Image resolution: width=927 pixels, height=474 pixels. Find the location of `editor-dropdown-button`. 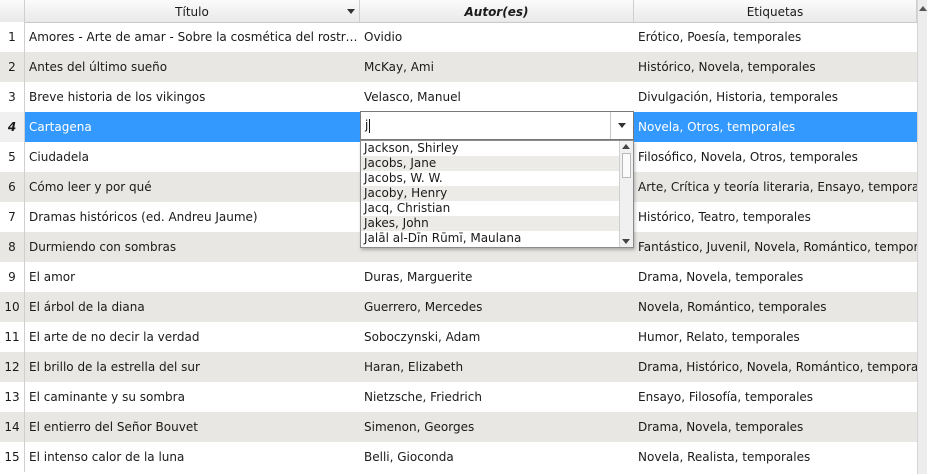

editor-dropdown-button is located at coordinates (621, 125).